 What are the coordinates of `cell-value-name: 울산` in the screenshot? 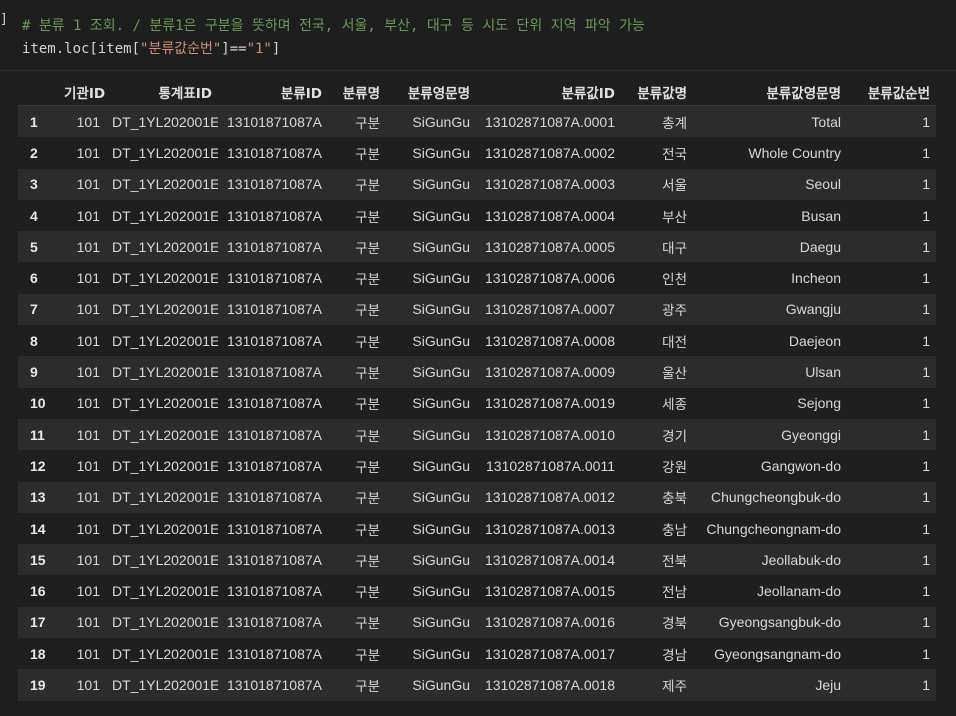 It's located at (674, 374).